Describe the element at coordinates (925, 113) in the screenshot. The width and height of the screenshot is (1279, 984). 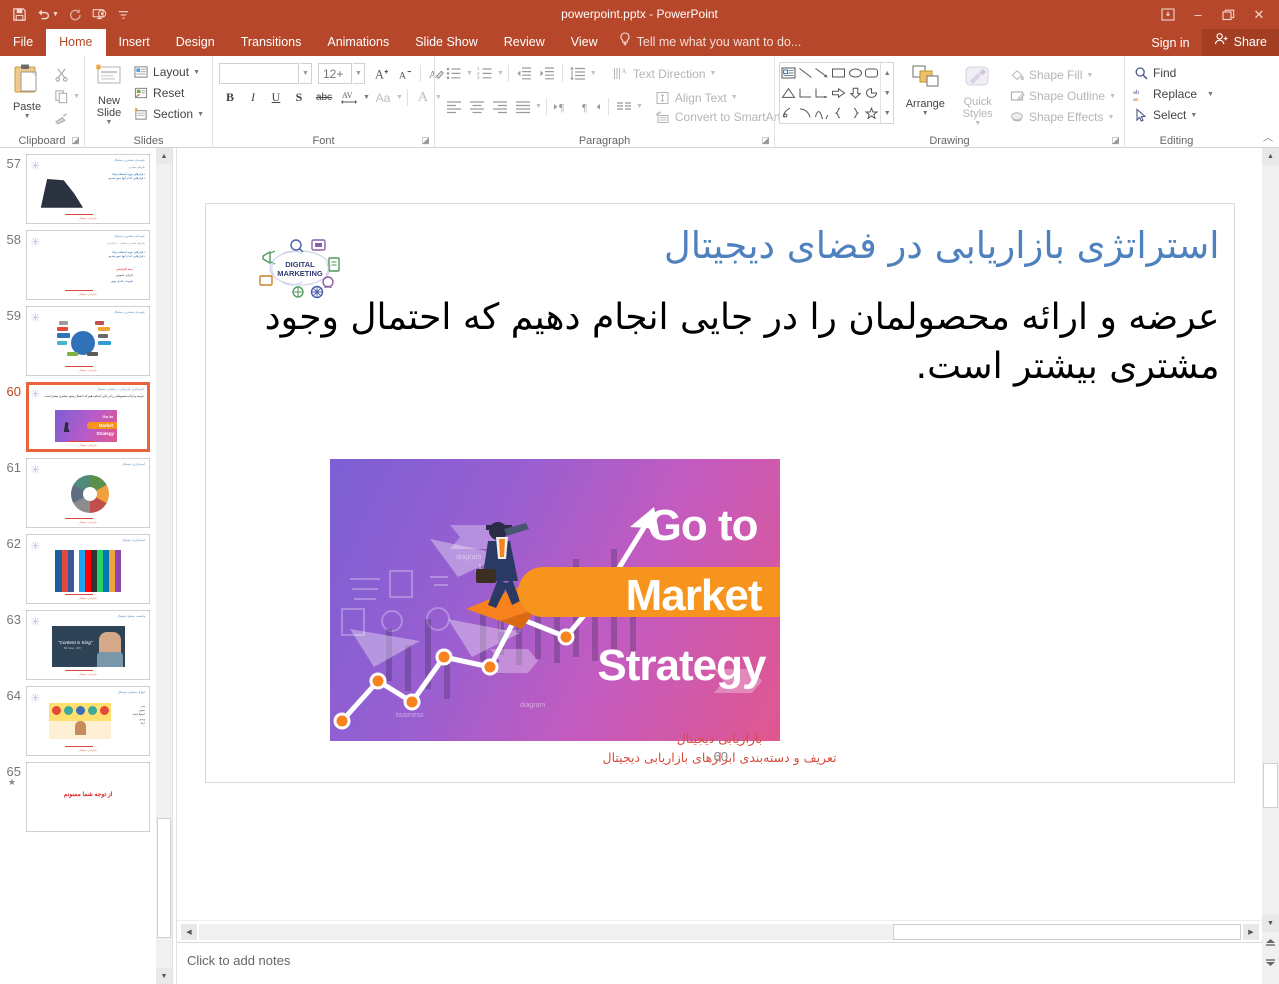
I see `arrange-dropdown-icon: ▼` at that location.